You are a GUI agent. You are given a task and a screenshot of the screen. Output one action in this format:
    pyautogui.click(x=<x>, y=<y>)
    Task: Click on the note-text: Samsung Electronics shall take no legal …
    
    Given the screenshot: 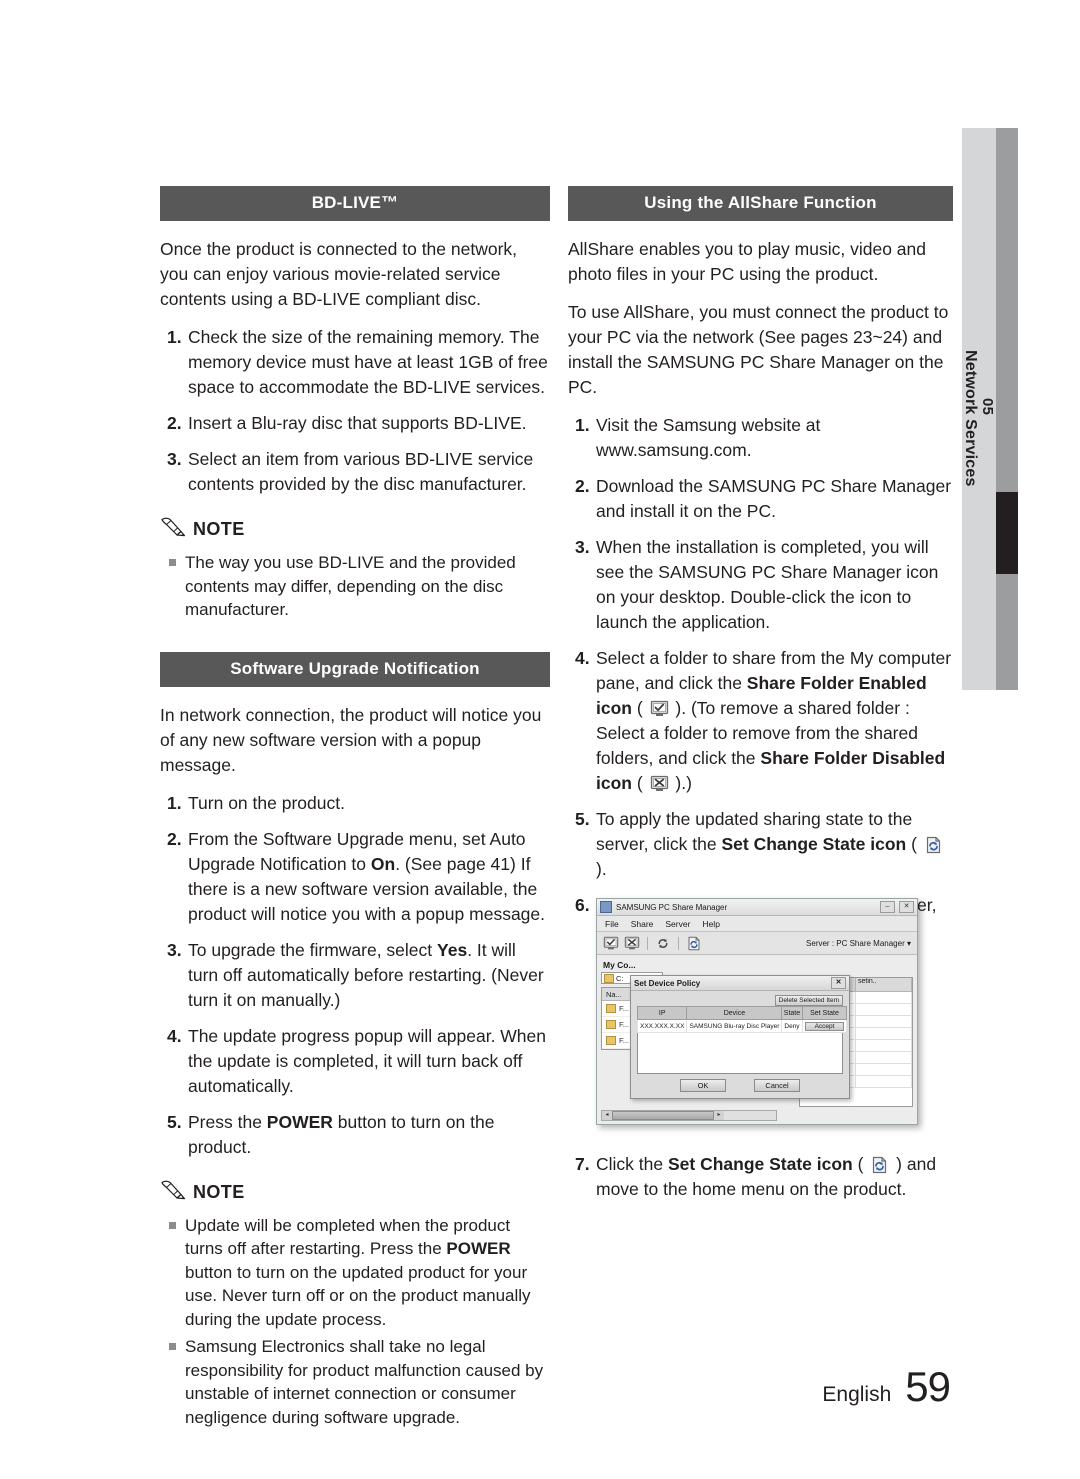 What is the action you would take?
    pyautogui.click(x=364, y=1382)
    